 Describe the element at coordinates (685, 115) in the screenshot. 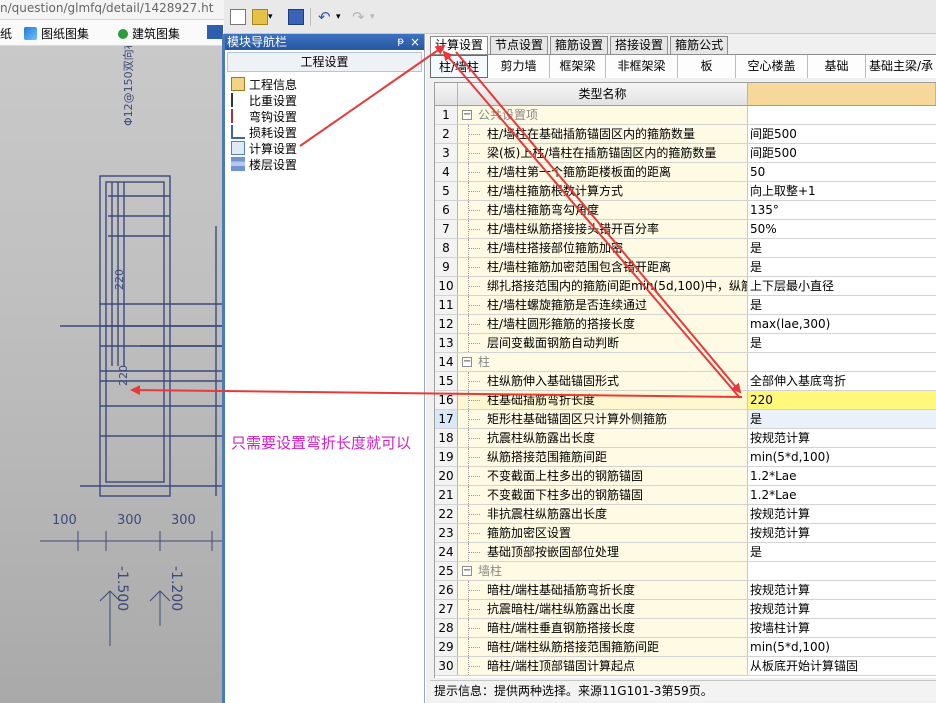

I see `grid-group-row: 1− 公共设置项` at that location.